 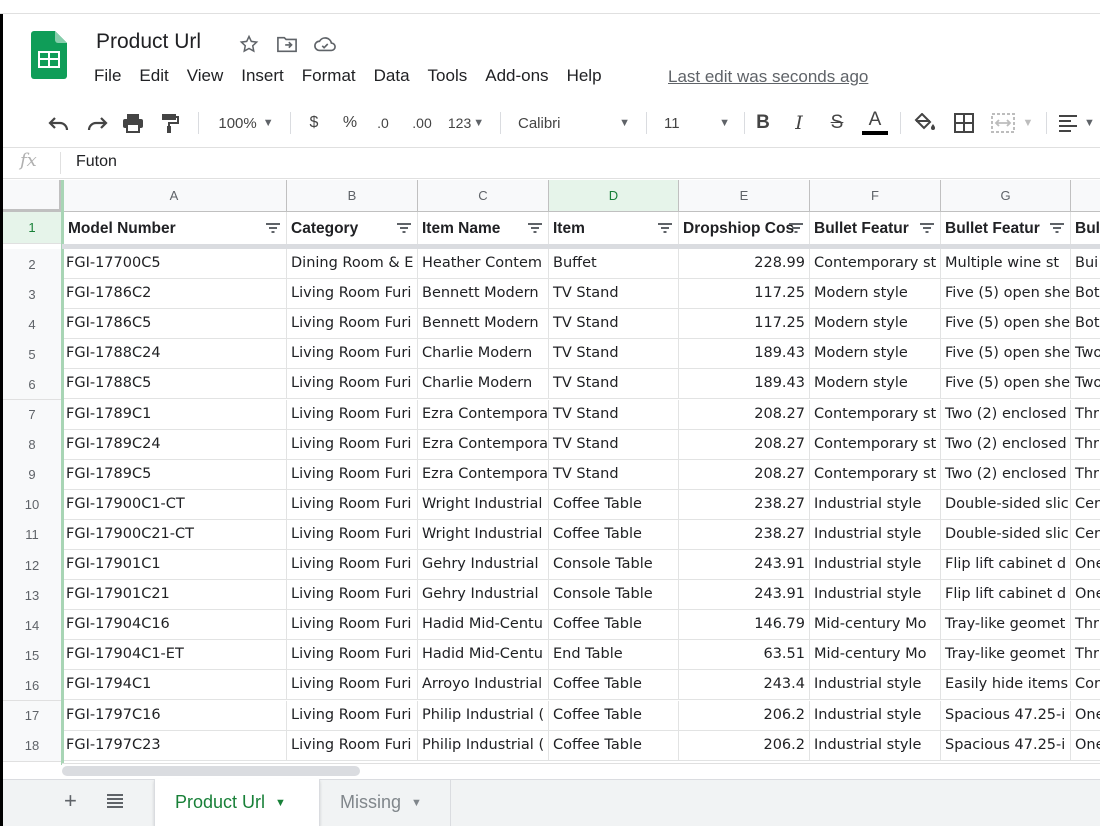 I want to click on table-cell: FGI-1797C16, so click(x=174, y=715).